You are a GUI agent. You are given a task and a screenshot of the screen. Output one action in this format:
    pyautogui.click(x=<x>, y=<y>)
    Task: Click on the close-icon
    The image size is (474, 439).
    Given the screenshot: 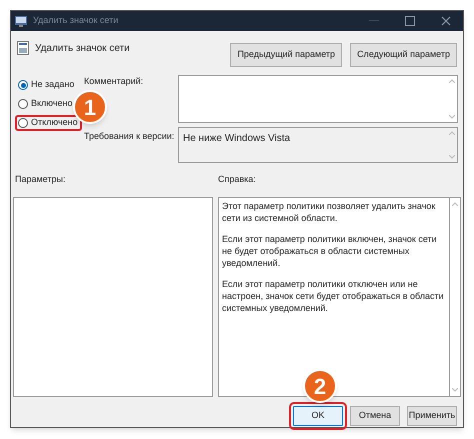 What is the action you would take?
    pyautogui.click(x=446, y=21)
    